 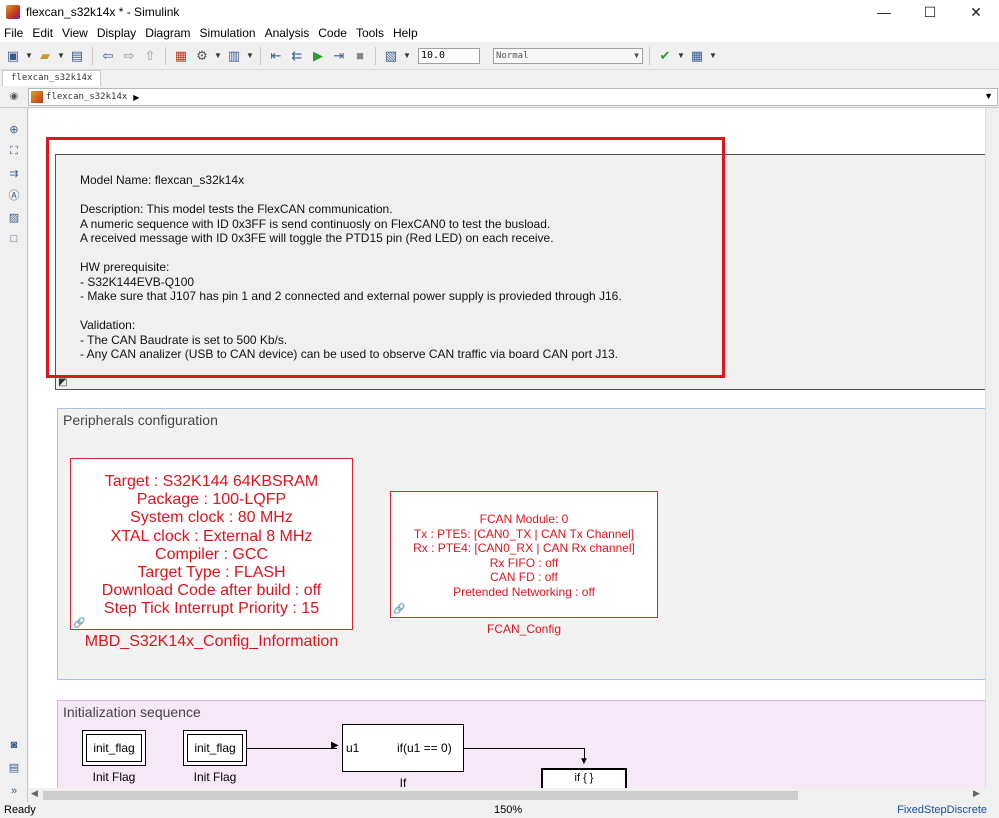 What do you see at coordinates (129, 56) in the screenshot?
I see `forward-arrow-icon: ⇨` at bounding box center [129, 56].